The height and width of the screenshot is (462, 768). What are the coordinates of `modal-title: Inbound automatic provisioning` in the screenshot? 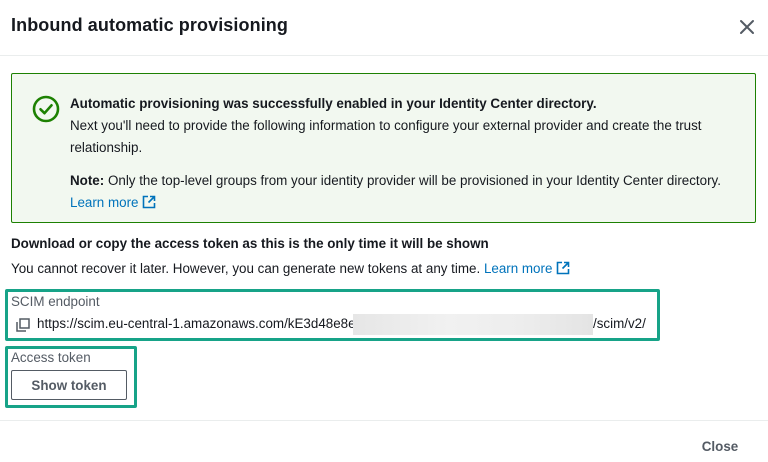 It's located at (149, 25).